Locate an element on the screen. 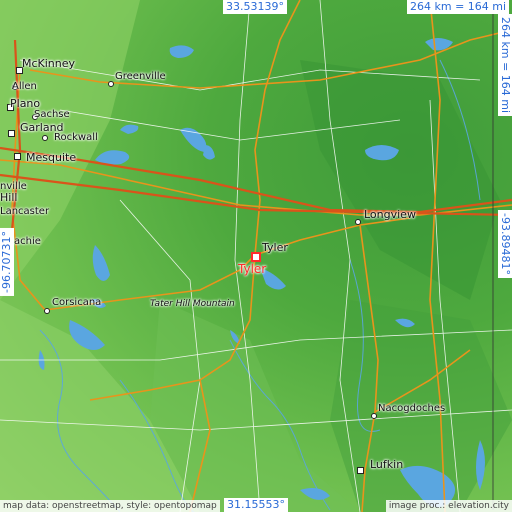 The width and height of the screenshot is (512, 512). place-lufkin: Lufkin is located at coordinates (387, 464).